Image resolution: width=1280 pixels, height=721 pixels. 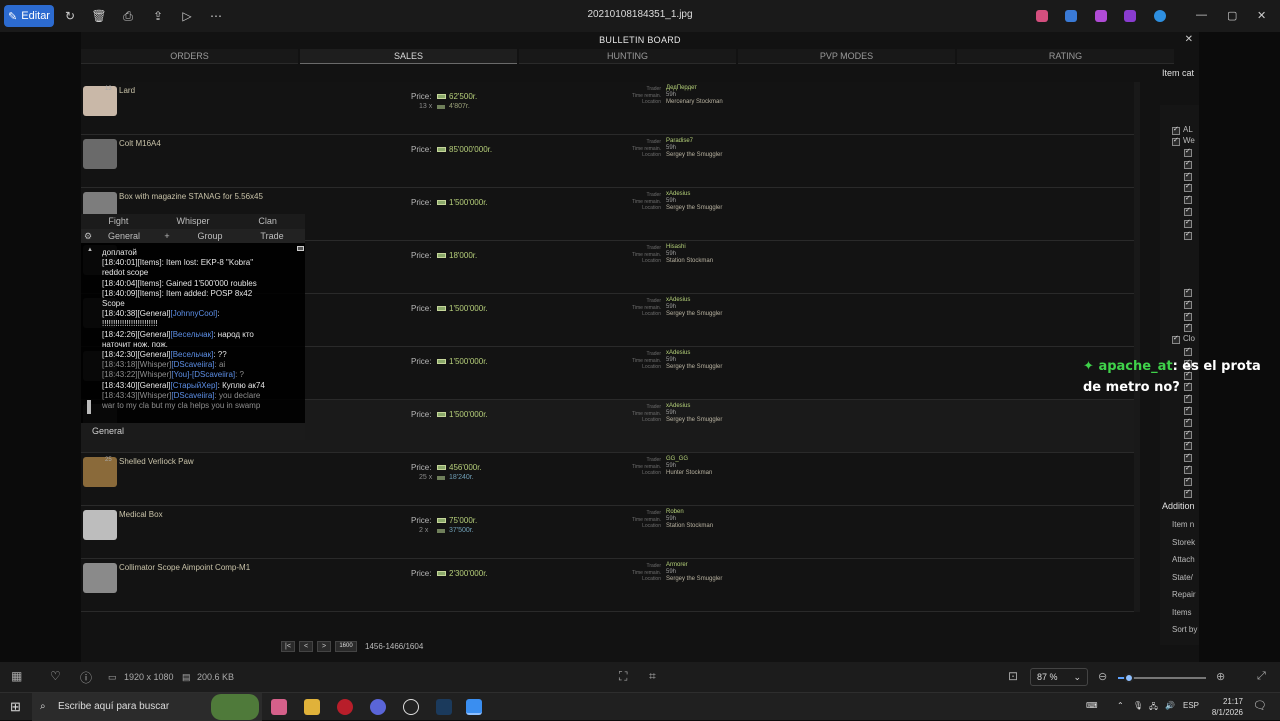 What do you see at coordinates (1153, 708) in the screenshot?
I see `network-icon: 🖧` at bounding box center [1153, 708].